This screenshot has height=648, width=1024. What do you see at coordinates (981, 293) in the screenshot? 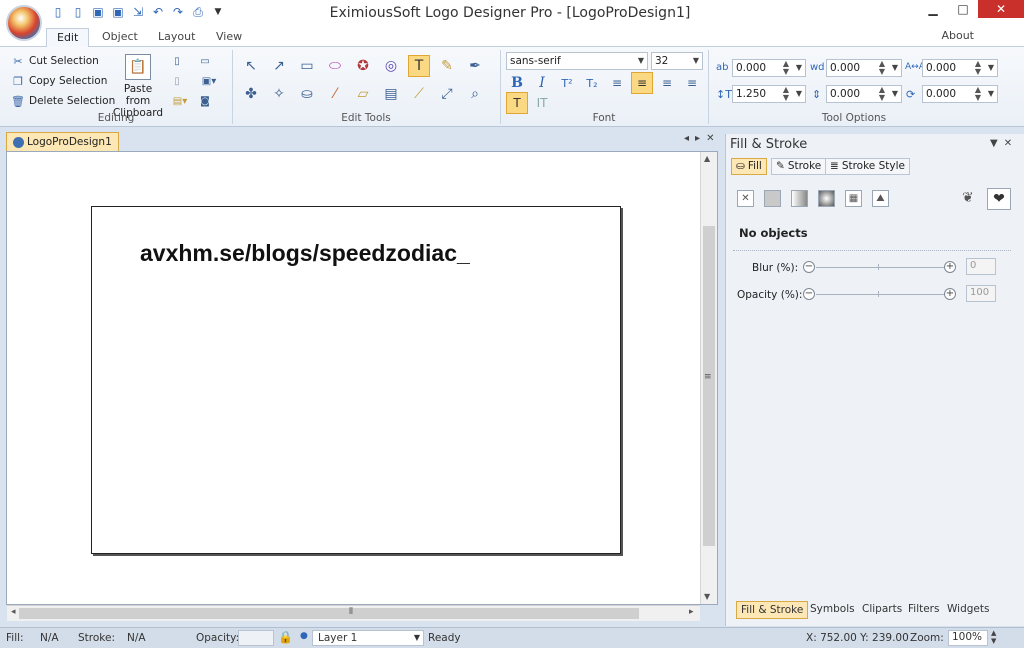
I see `opacity-value: 100` at bounding box center [981, 293].